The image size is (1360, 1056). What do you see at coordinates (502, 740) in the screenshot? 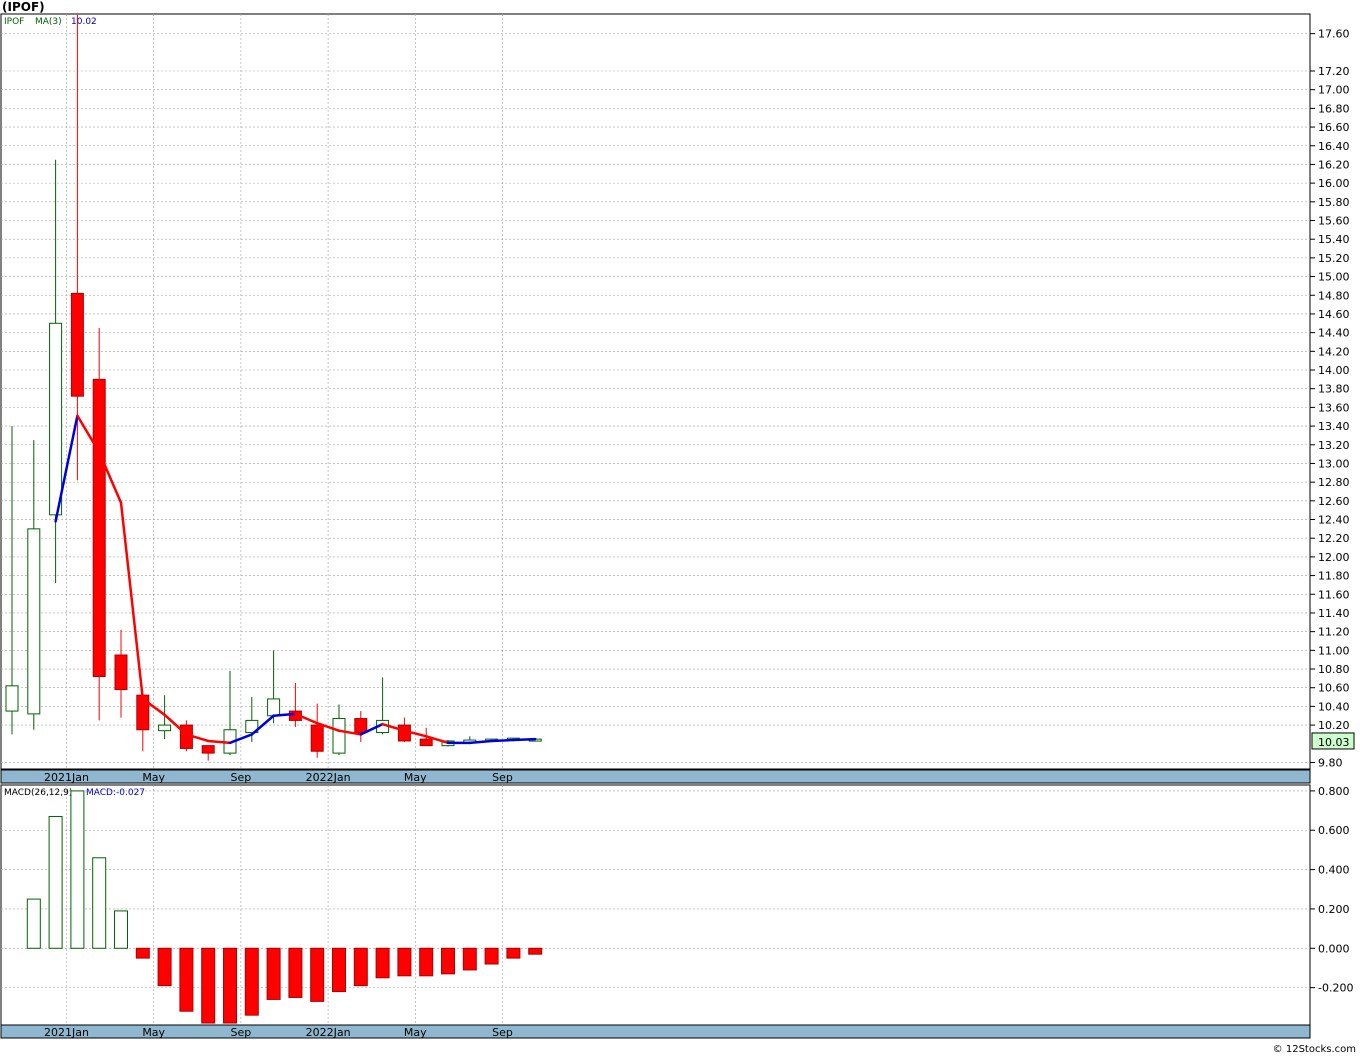
I see `ma3-segment` at bounding box center [502, 740].